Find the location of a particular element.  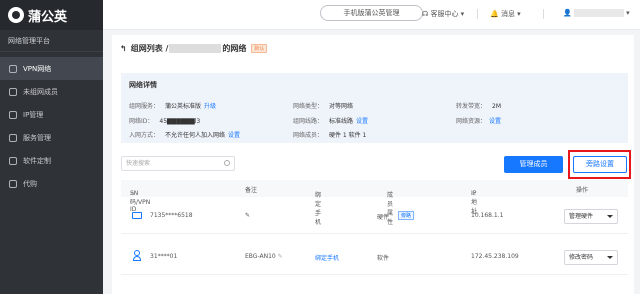

bell-icon: 🔔 is located at coordinates (495, 14).